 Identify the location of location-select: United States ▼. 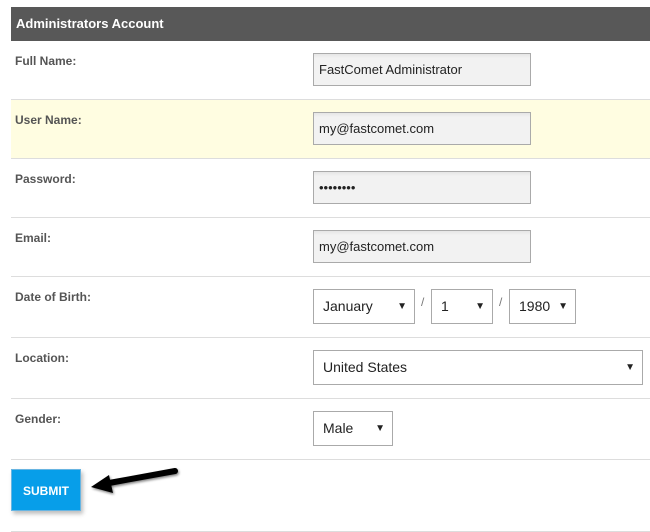
(478, 367).